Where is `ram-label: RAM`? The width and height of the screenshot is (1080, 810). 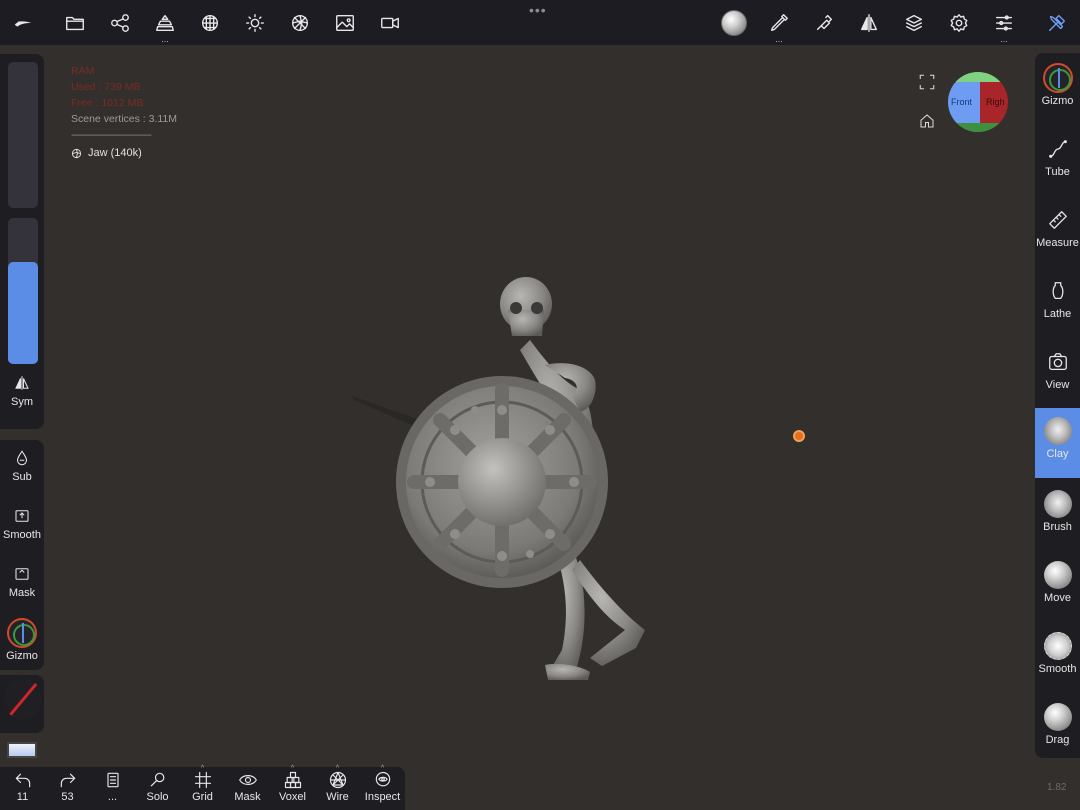
ram-label: RAM is located at coordinates (83, 71).